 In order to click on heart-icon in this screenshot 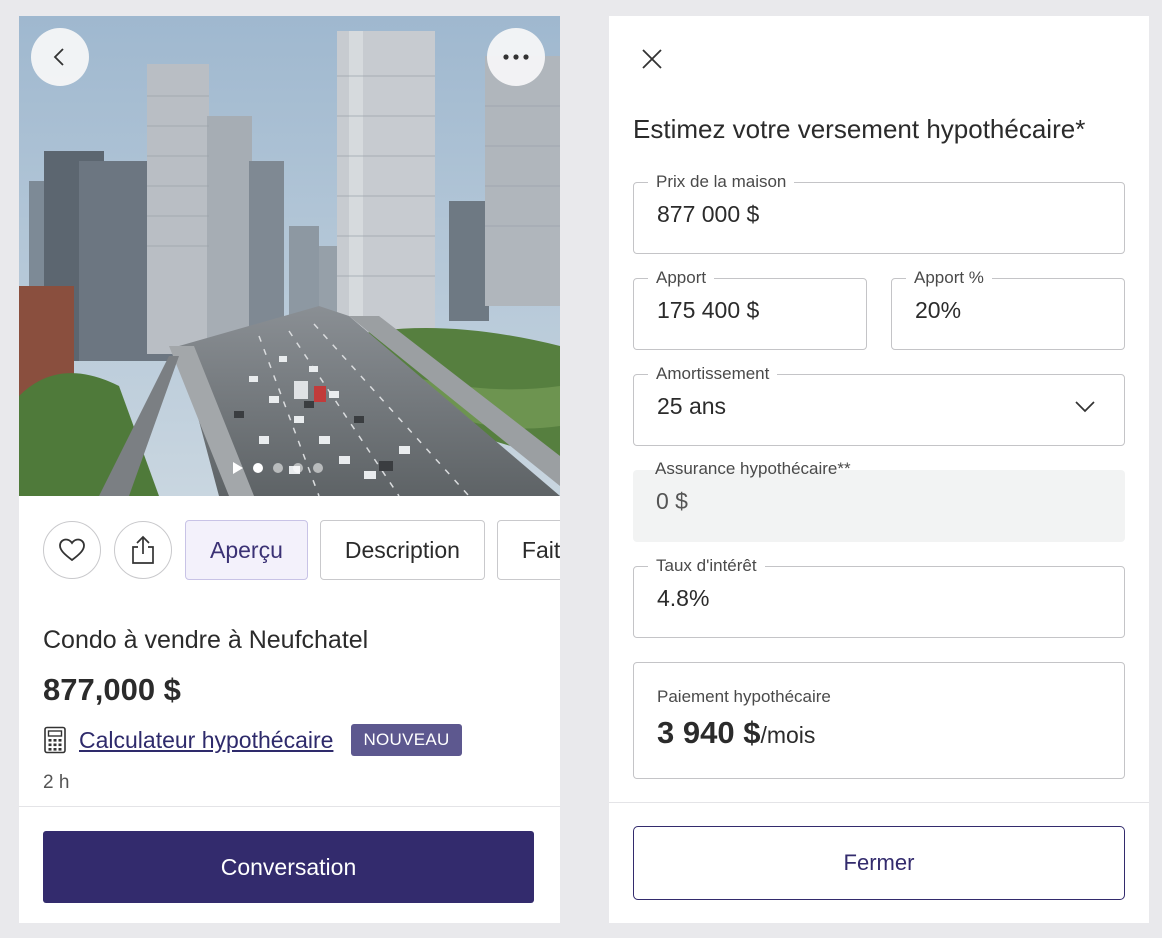, I will do `click(72, 550)`.